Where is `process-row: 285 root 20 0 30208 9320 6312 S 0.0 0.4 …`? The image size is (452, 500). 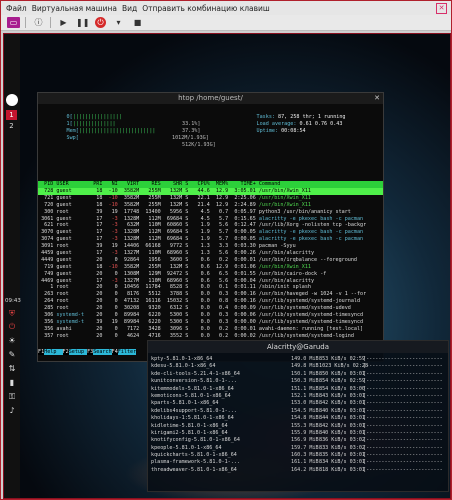 process-row: 285 root 20 0 30208 9320 6312 S 0.0 0.4 … is located at coordinates (210, 308).